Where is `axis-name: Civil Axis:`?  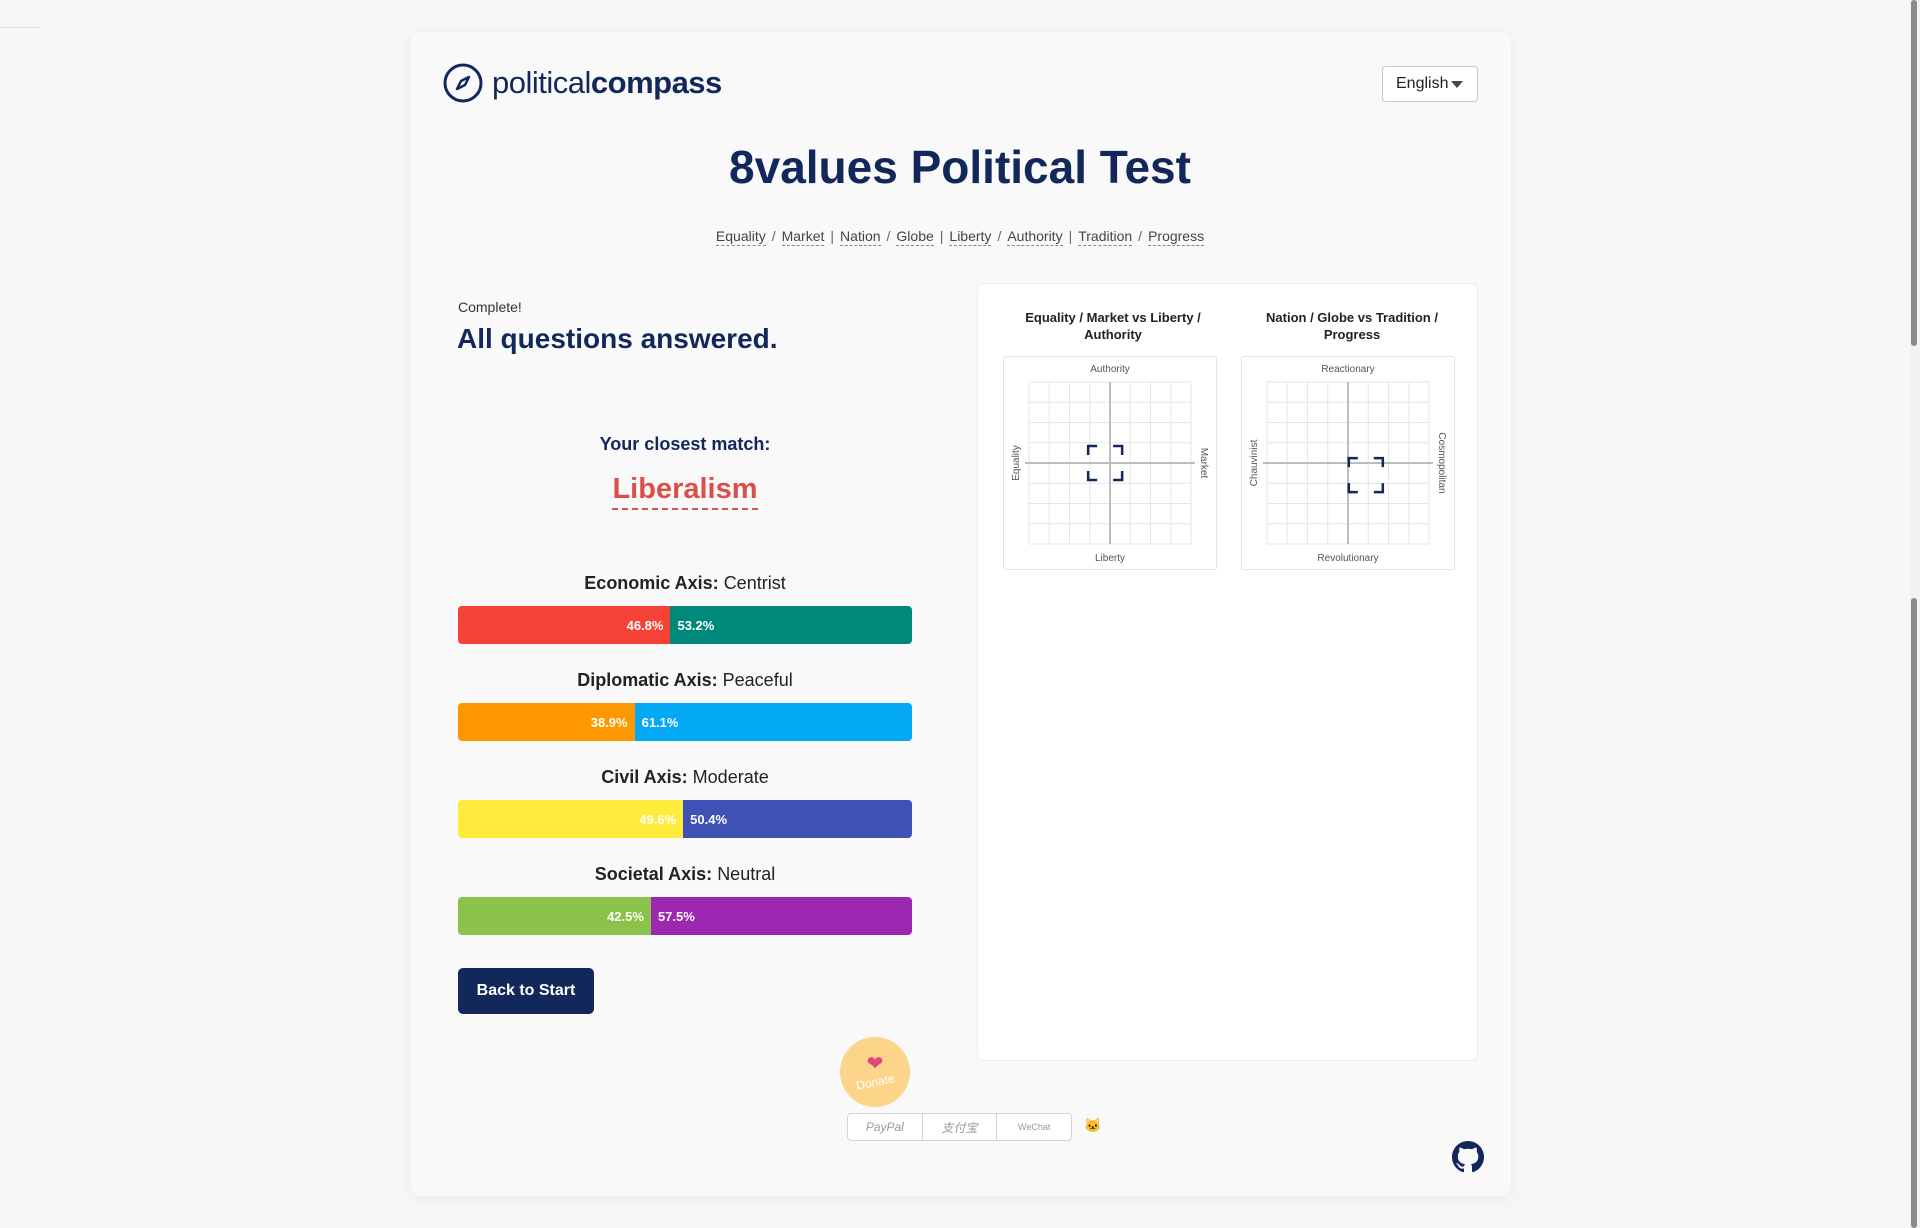
axis-name: Civil Axis: is located at coordinates (644, 777).